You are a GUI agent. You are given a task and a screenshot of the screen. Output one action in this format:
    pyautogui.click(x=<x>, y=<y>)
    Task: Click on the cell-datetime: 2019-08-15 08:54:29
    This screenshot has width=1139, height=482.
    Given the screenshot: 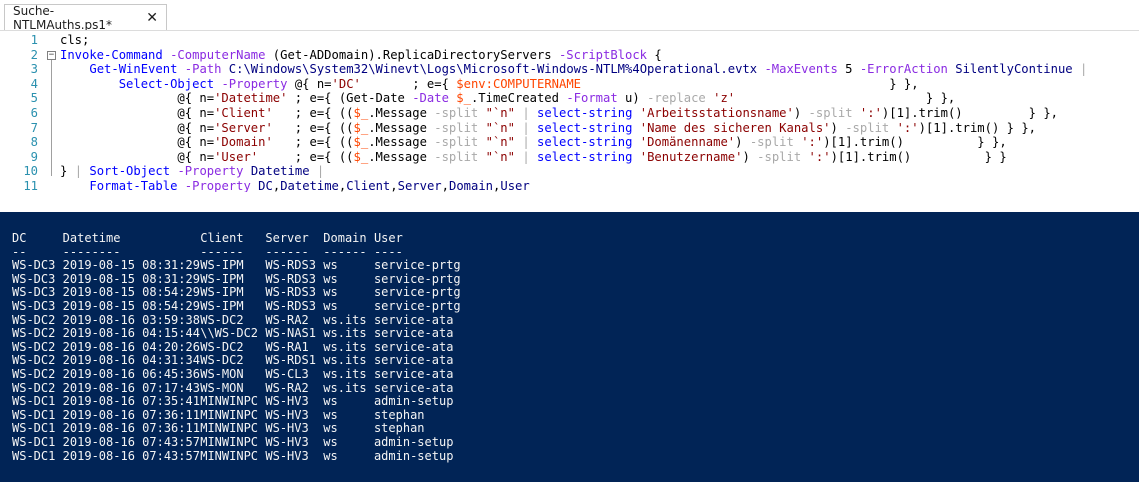 What is the action you would take?
    pyautogui.click(x=131, y=292)
    